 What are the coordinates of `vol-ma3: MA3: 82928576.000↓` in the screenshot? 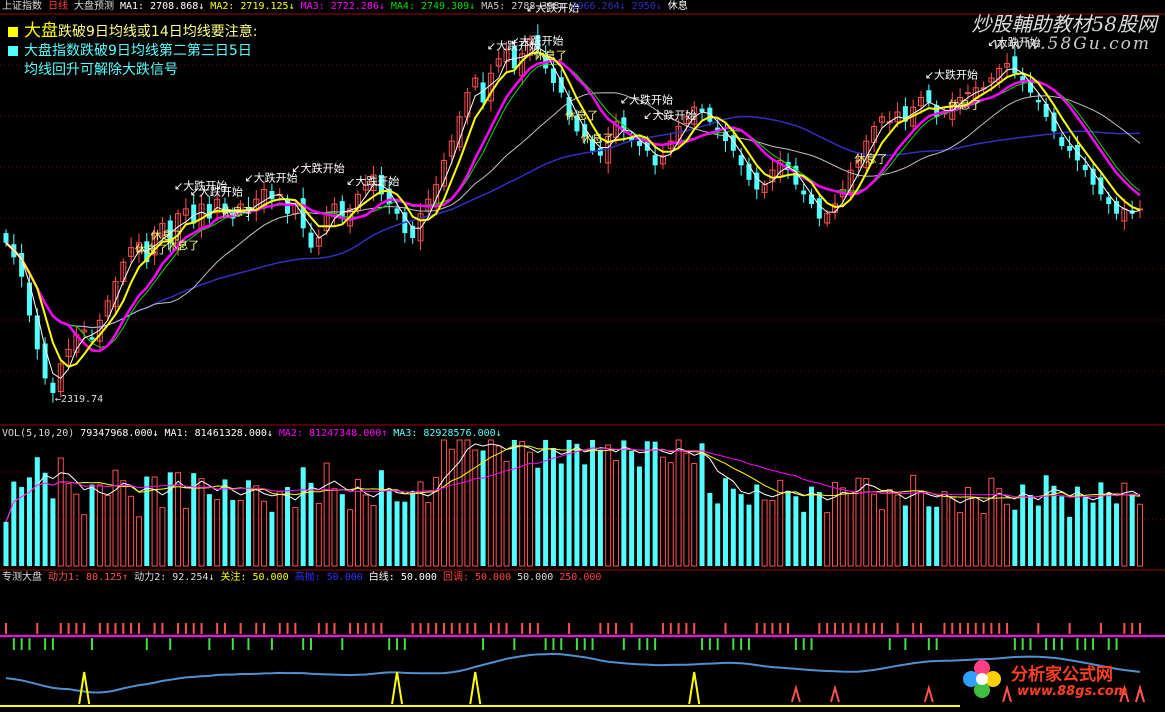 It's located at (447, 433).